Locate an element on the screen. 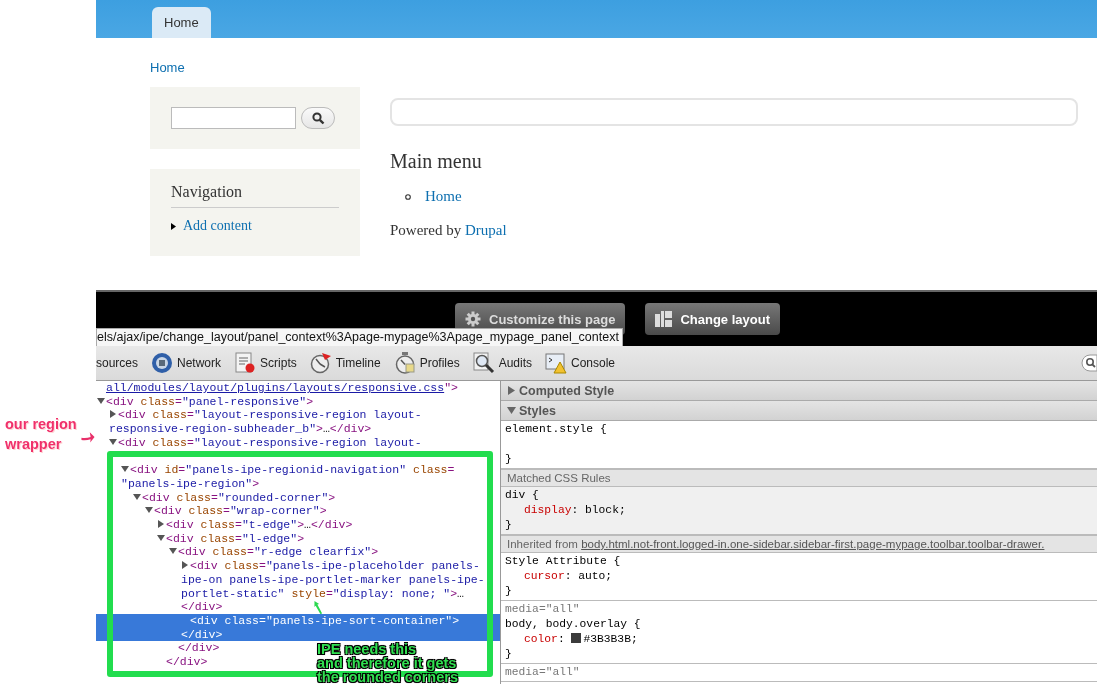  dom-node: all/modules/layout/plugins/layouts/responsive.css"> is located at coordinates (277, 388).